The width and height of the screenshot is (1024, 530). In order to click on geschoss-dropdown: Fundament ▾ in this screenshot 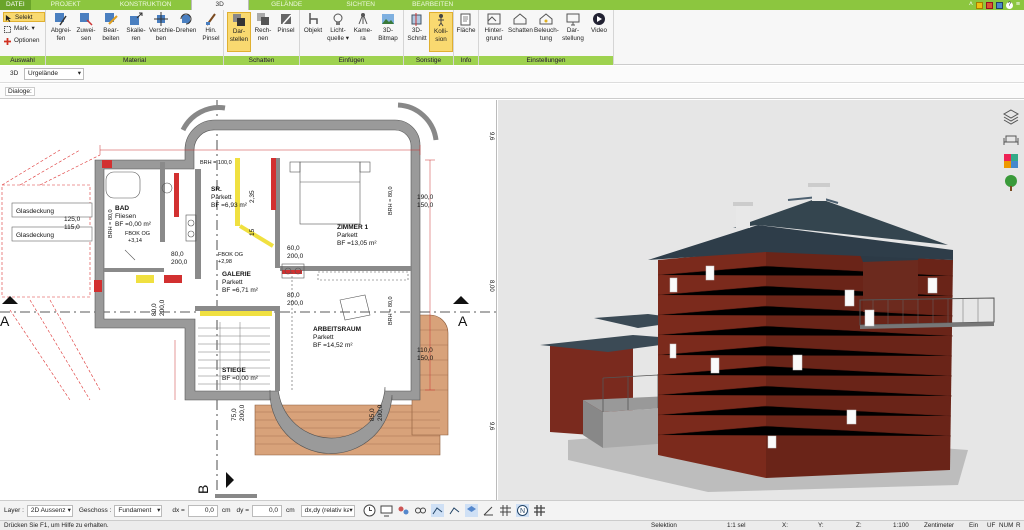, I will do `click(138, 510)`.